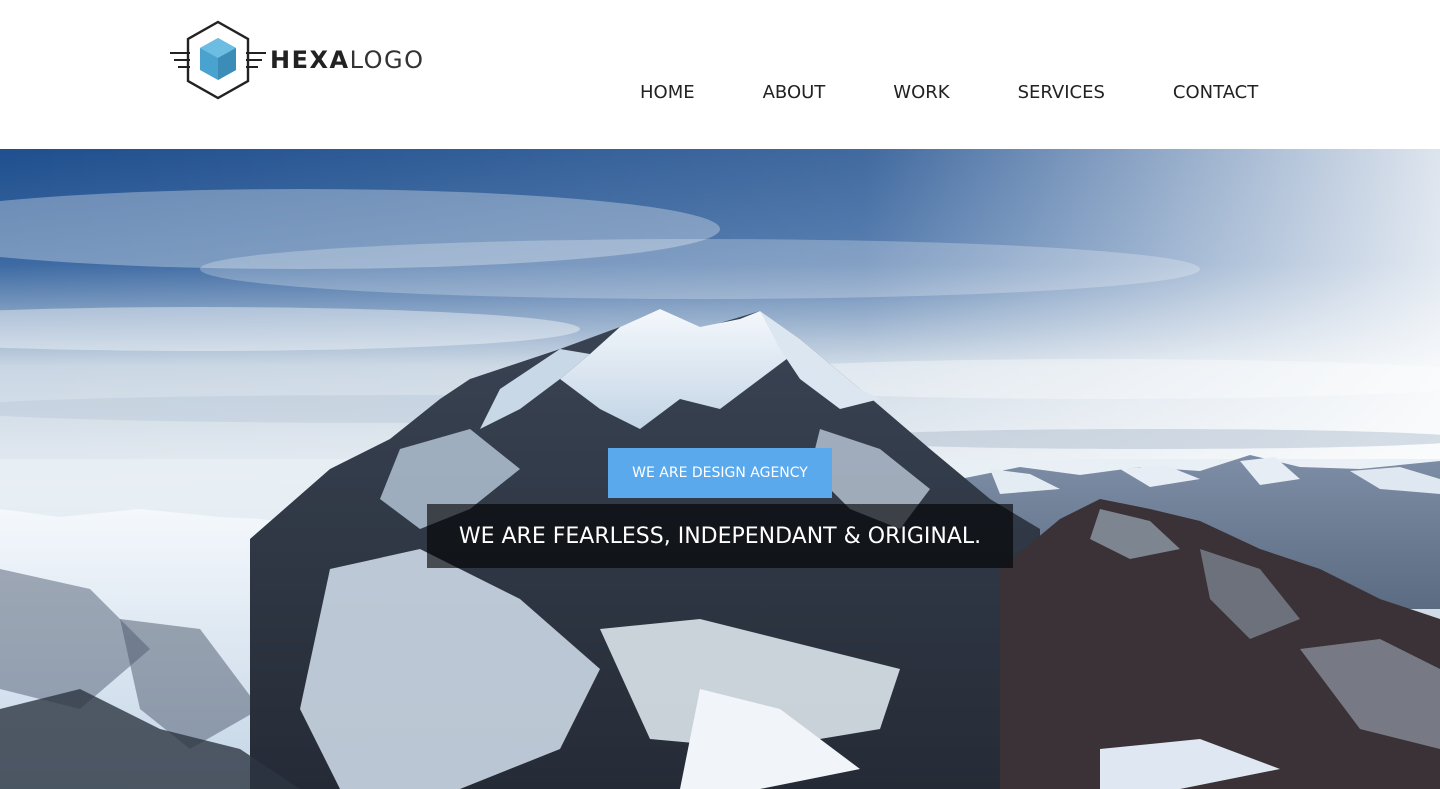  I want to click on nav-services: SERVICES, so click(1061, 92).